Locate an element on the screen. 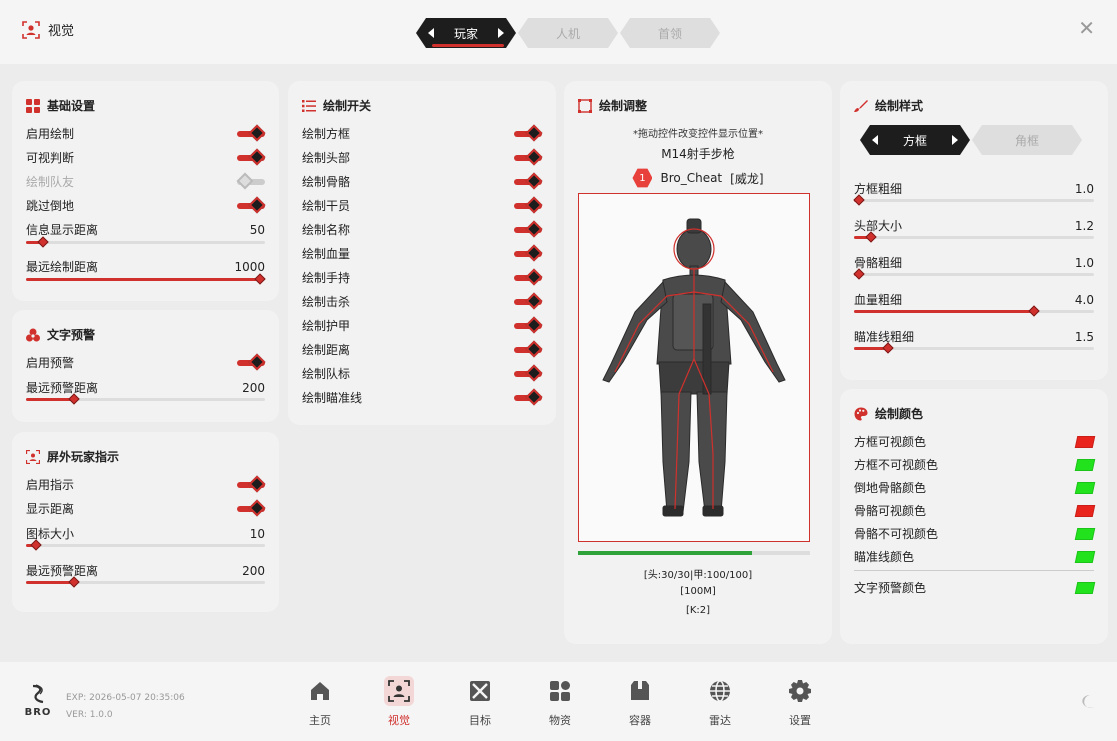  active-tab-underline is located at coordinates (468, 45).